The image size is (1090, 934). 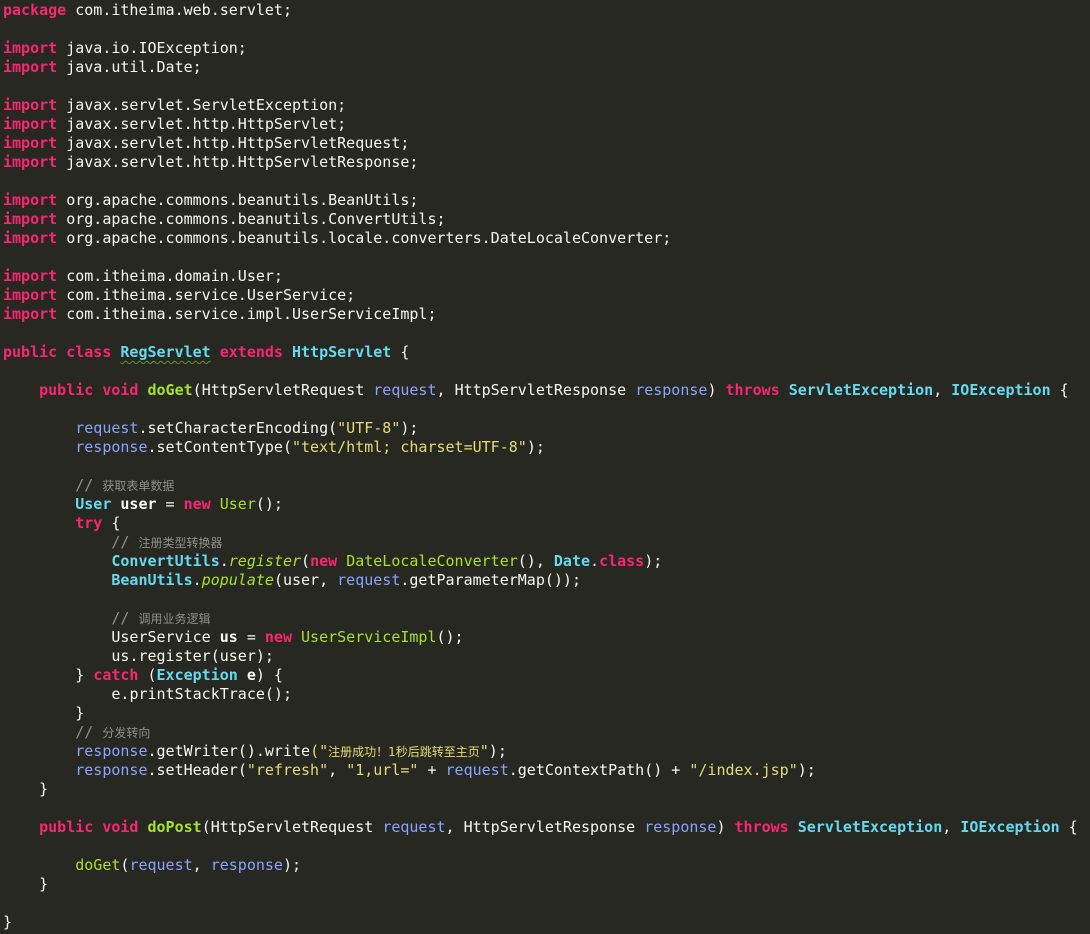 I want to click on code-text: com.itheima.domain.User;, so click(x=170, y=276).